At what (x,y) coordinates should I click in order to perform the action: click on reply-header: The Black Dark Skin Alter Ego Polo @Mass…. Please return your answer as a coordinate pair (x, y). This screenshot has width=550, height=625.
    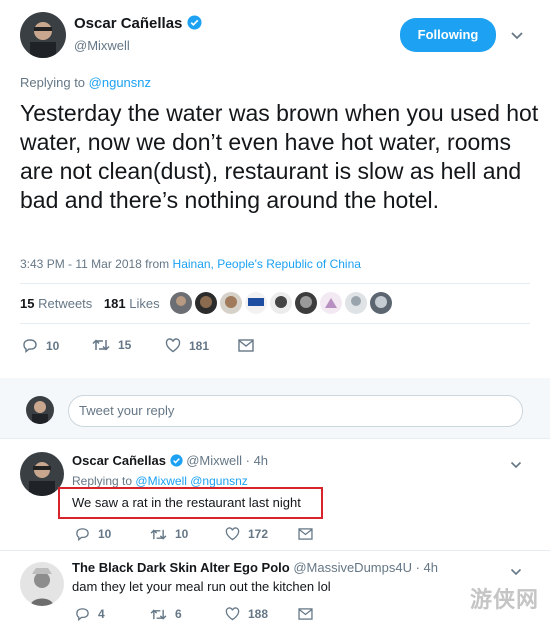
    Looking at the image, I should click on (255, 567).